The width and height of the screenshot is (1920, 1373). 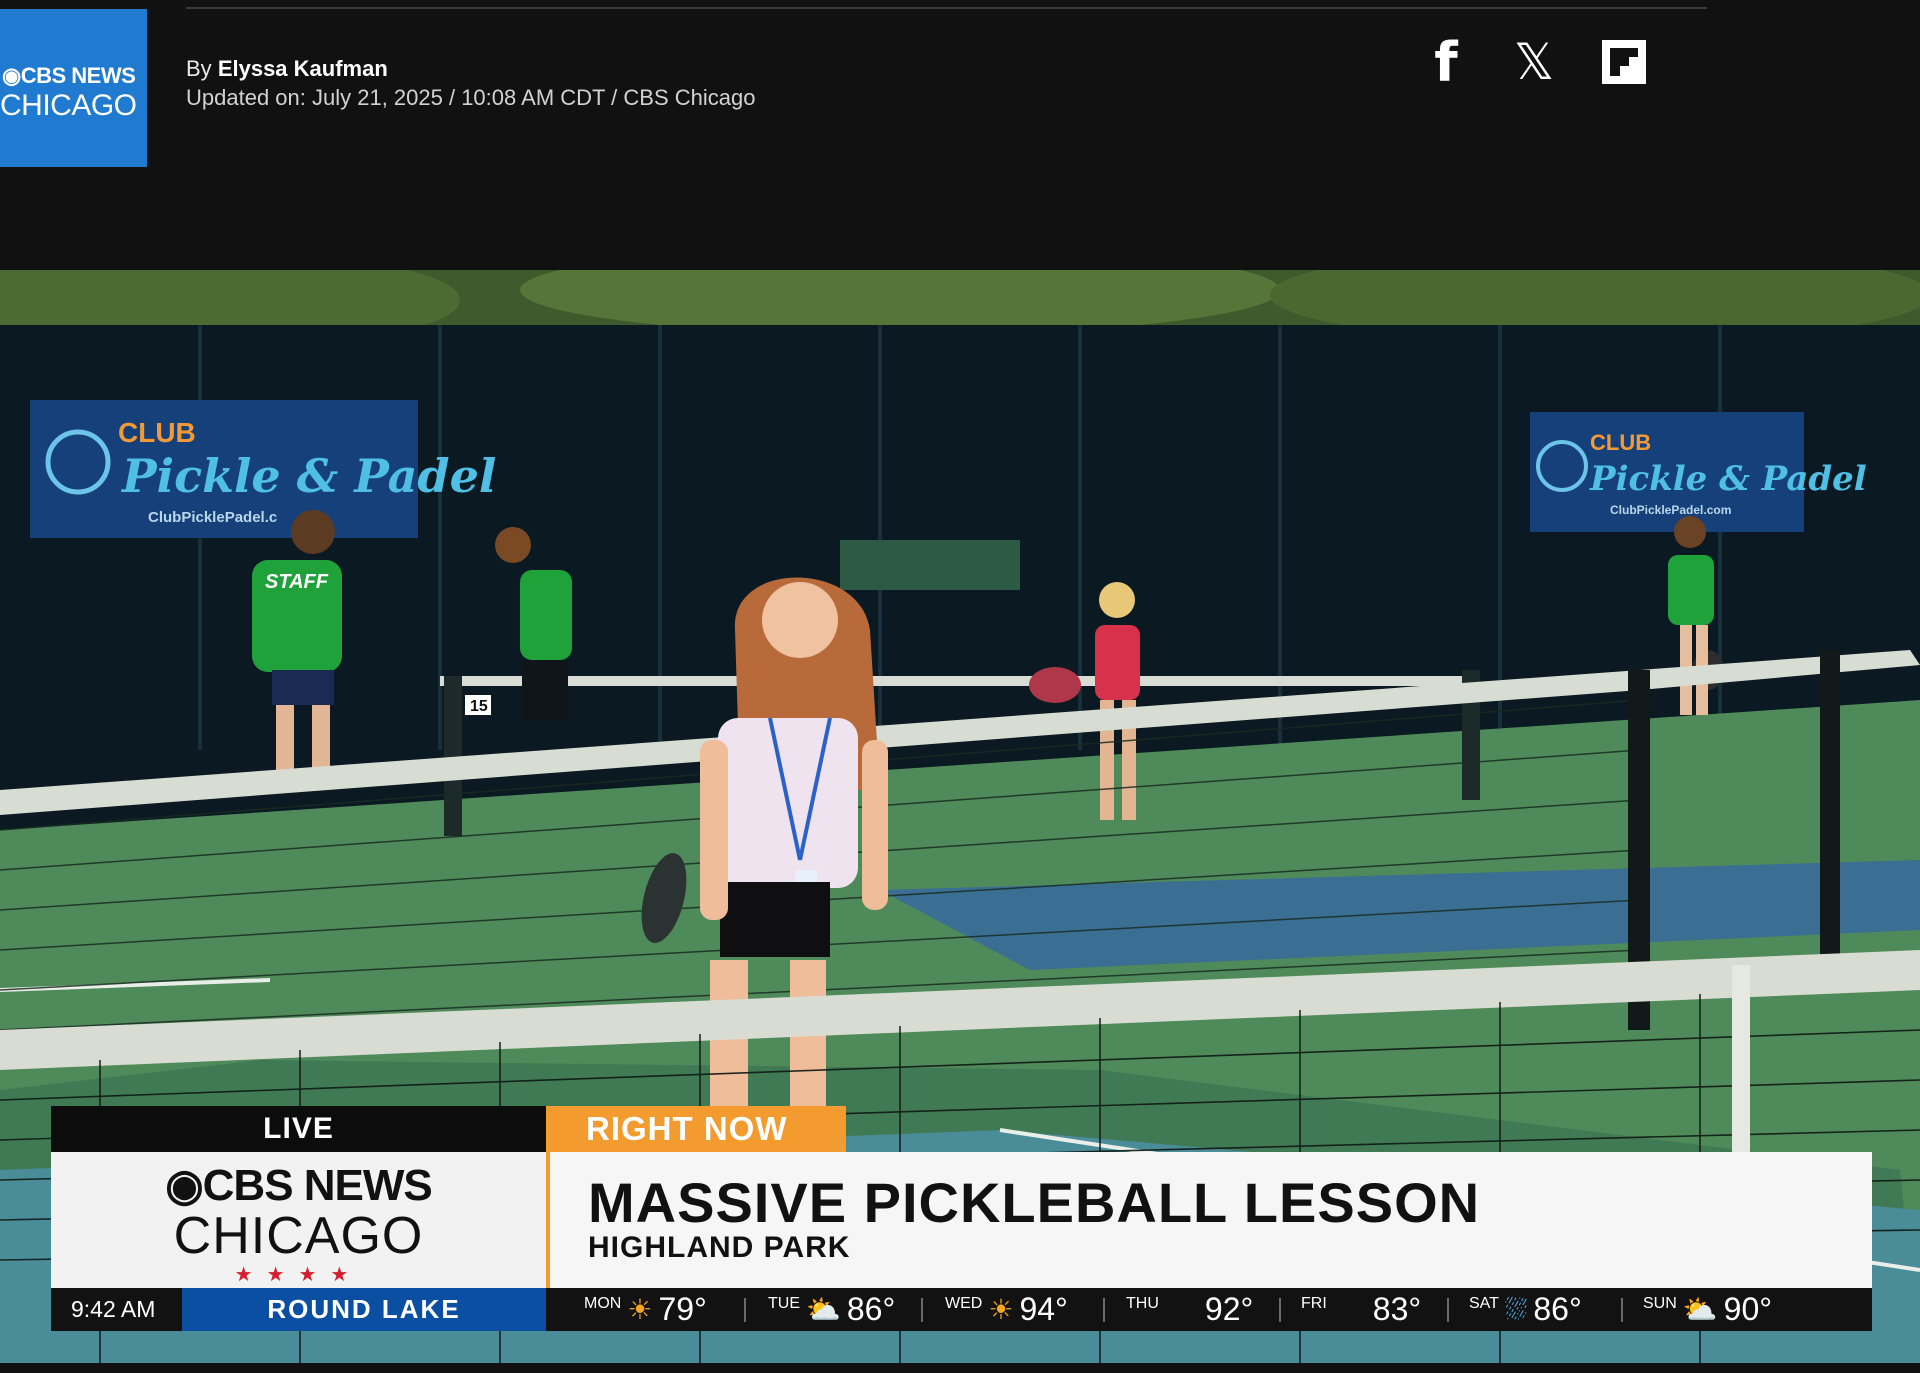 I want to click on svg-text: ClubPicklePadel.com, so click(x=1670, y=510).